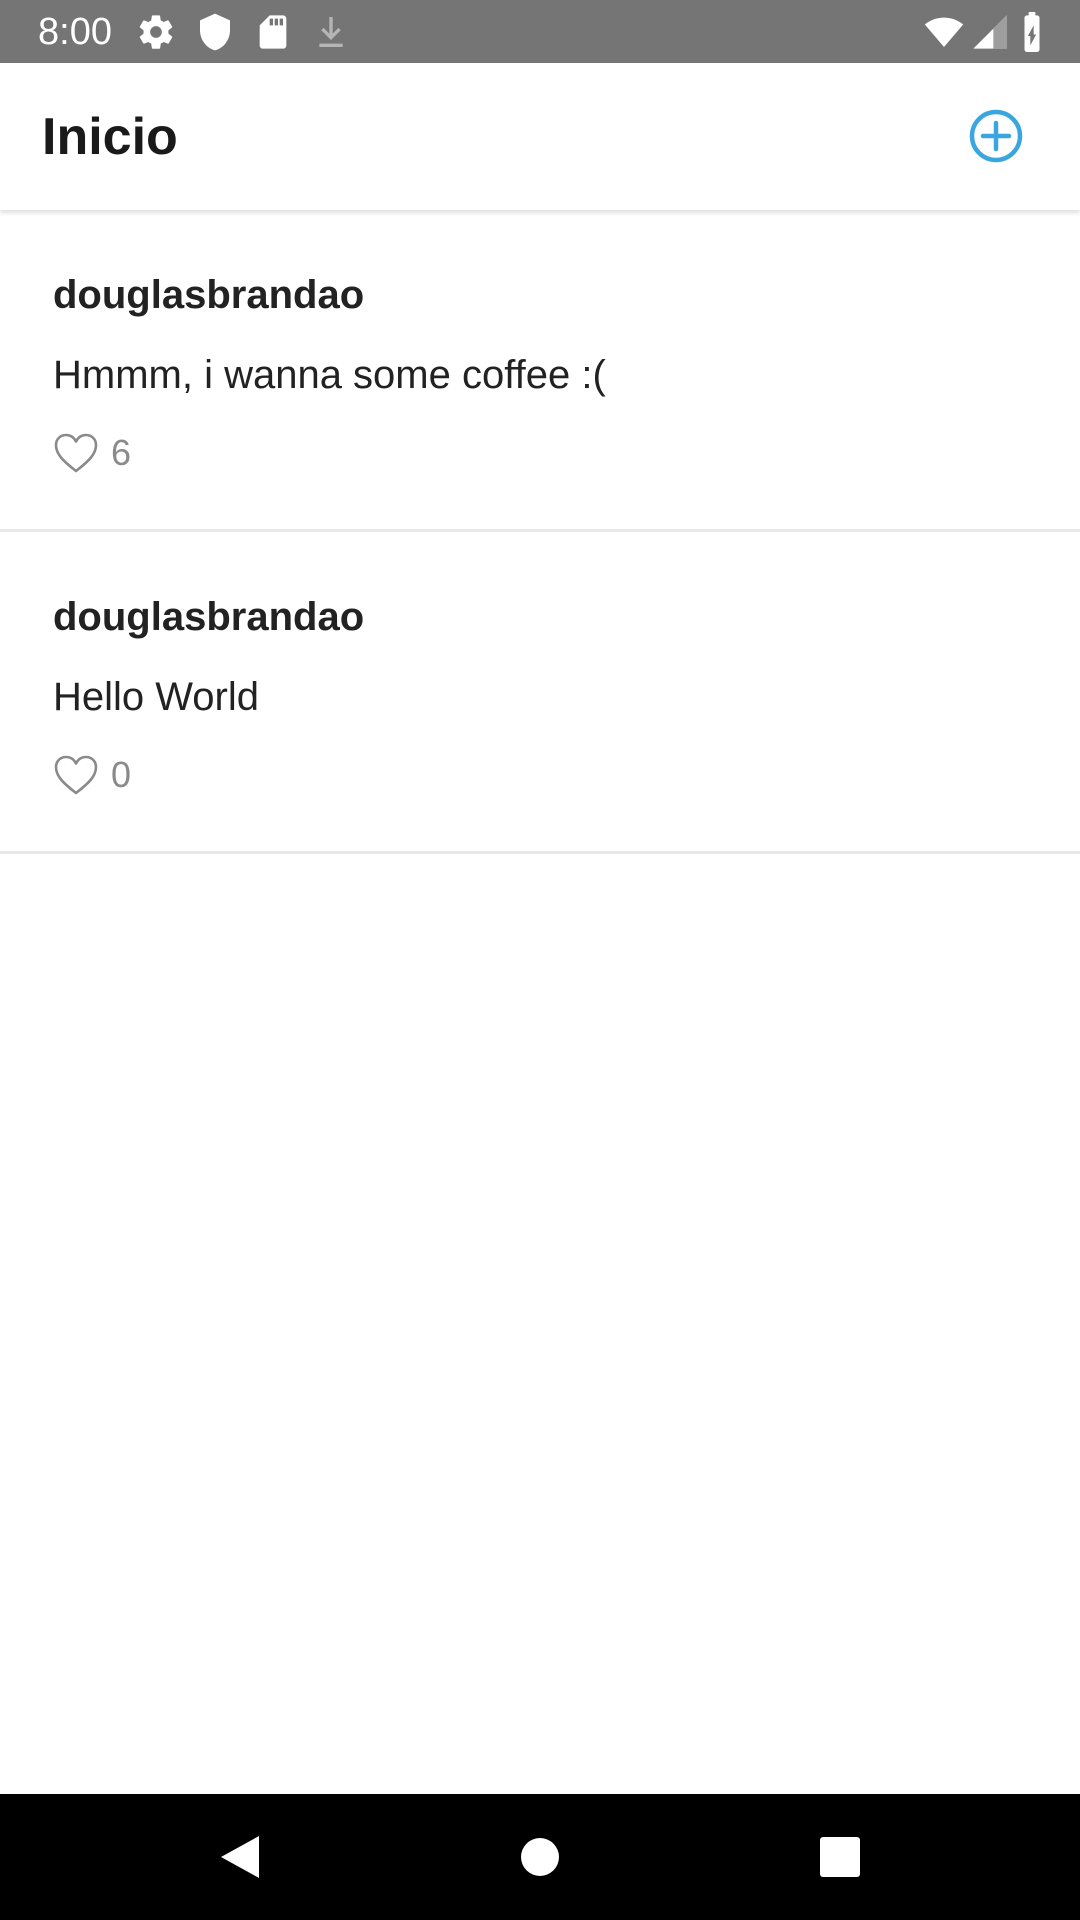 This screenshot has height=1920, width=1080. Describe the element at coordinates (540, 31) in the screenshot. I see `status-bar: 8:00` at that location.